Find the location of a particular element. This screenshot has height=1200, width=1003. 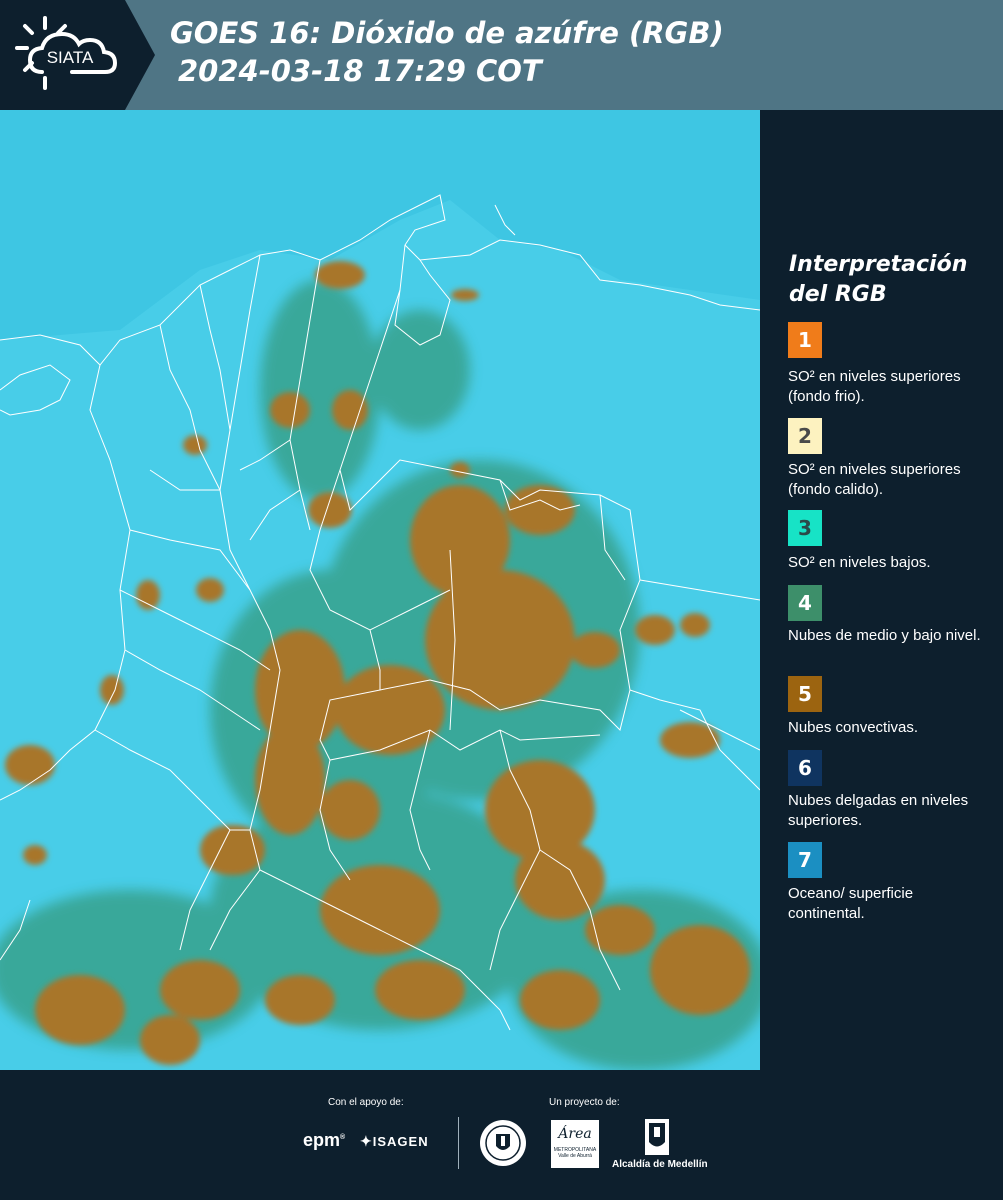

logo-text: SIATA is located at coordinates (70, 57).